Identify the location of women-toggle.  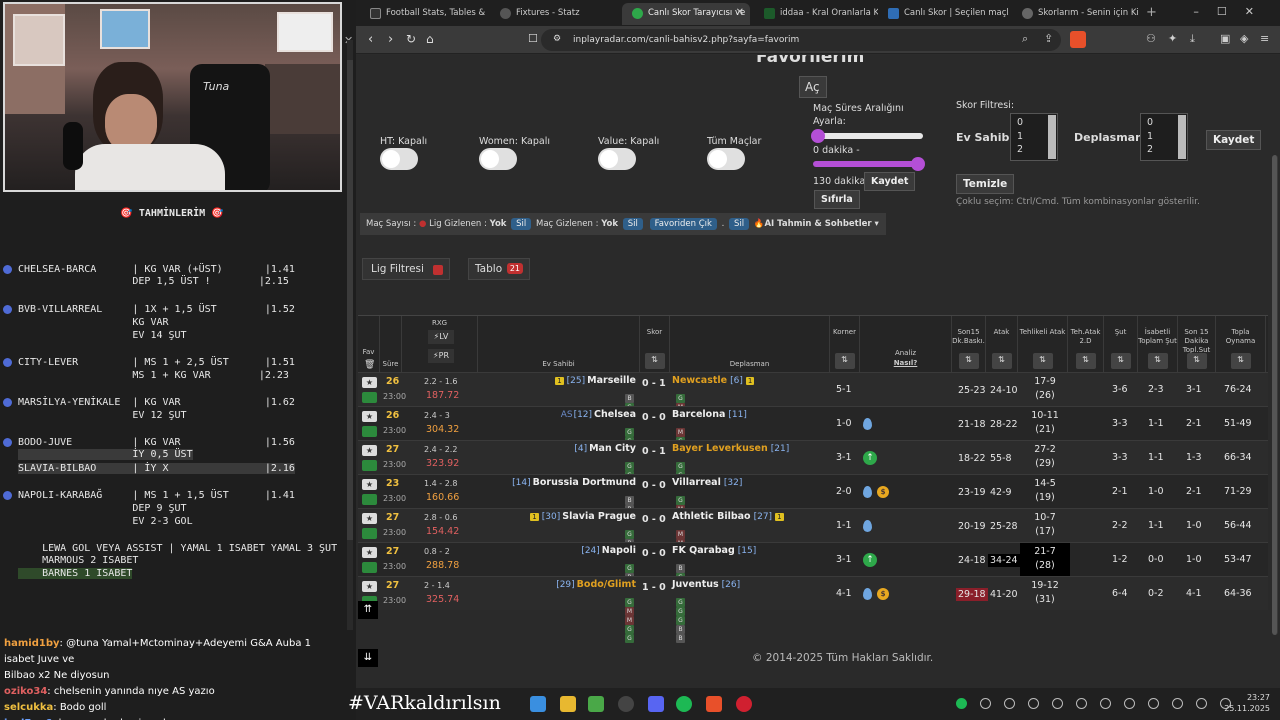
(498, 159).